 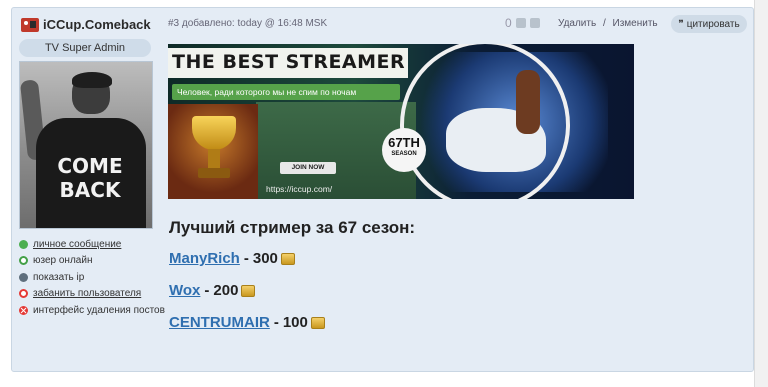 I want to click on delete-posts-icon, so click(x=23, y=310).